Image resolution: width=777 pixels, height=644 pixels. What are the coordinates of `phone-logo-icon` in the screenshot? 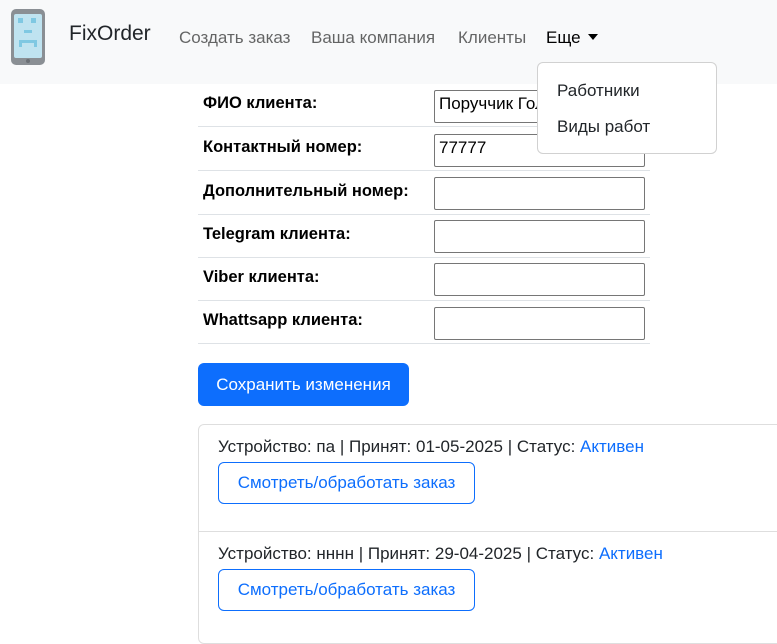 It's located at (28, 37).